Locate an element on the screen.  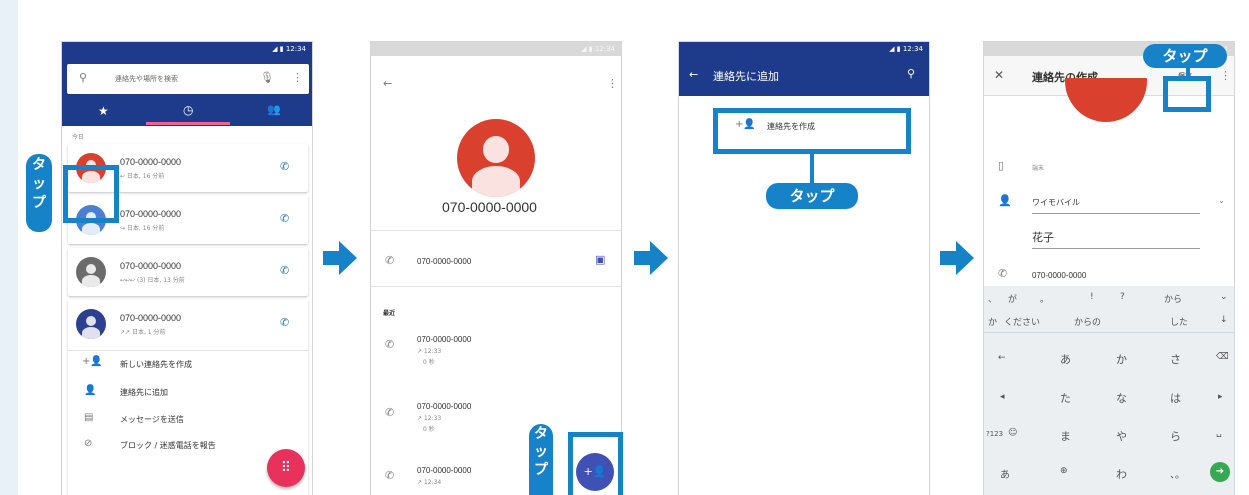
call-list-item: 070-0000-0000 ↩↩↩ (3) 日本, 13 分前 ✆ is located at coordinates (188, 272).